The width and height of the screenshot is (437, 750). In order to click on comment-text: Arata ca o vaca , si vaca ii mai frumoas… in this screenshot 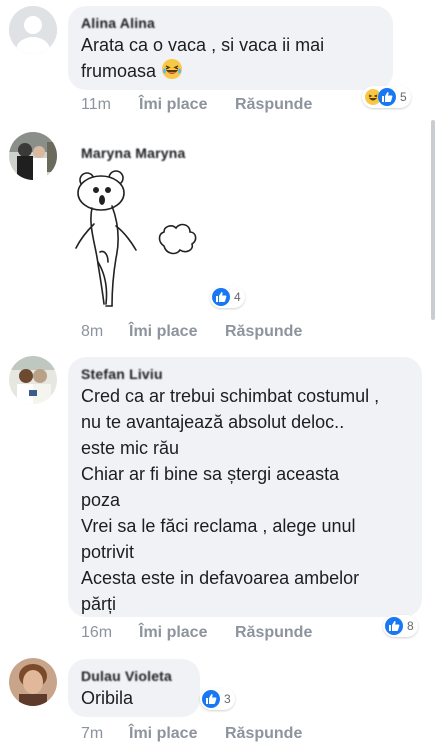, I will do `click(230, 59)`.